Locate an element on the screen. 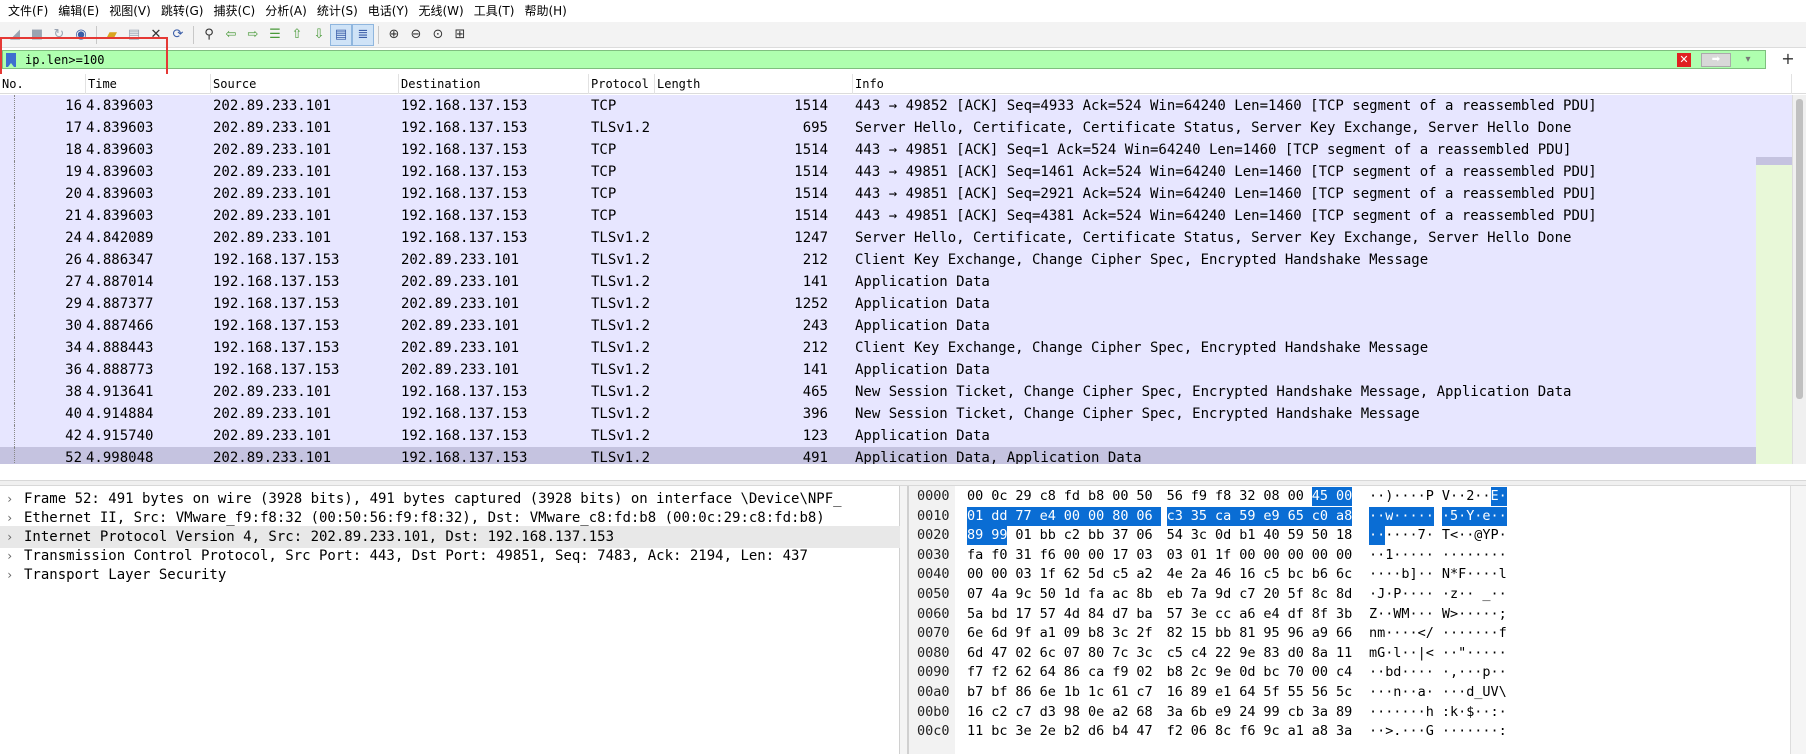 This screenshot has width=1806, height=754. ascii-char: G is located at coordinates (1381, 653).